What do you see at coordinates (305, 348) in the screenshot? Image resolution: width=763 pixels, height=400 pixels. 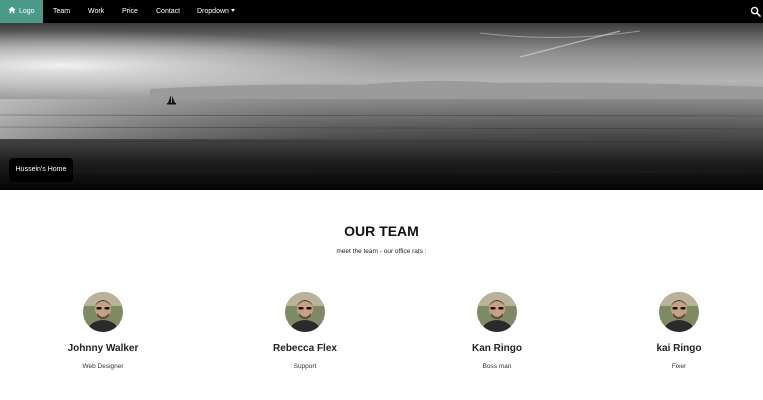 I see `member-name: Rebecca Flex` at bounding box center [305, 348].